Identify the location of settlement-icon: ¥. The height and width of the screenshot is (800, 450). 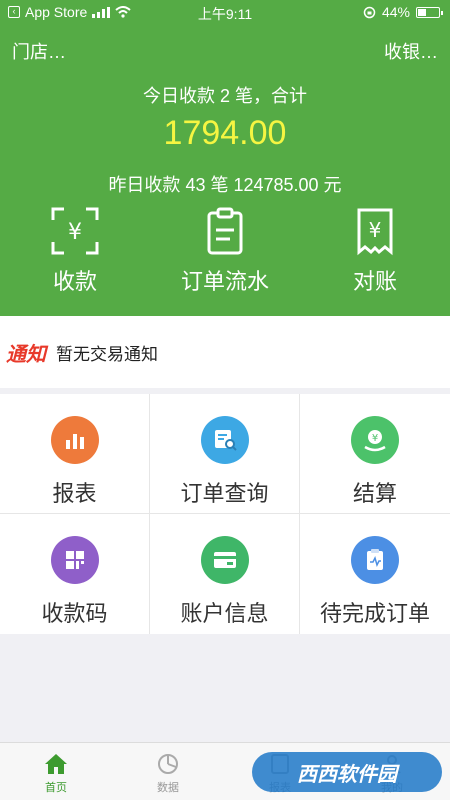
(375, 440).